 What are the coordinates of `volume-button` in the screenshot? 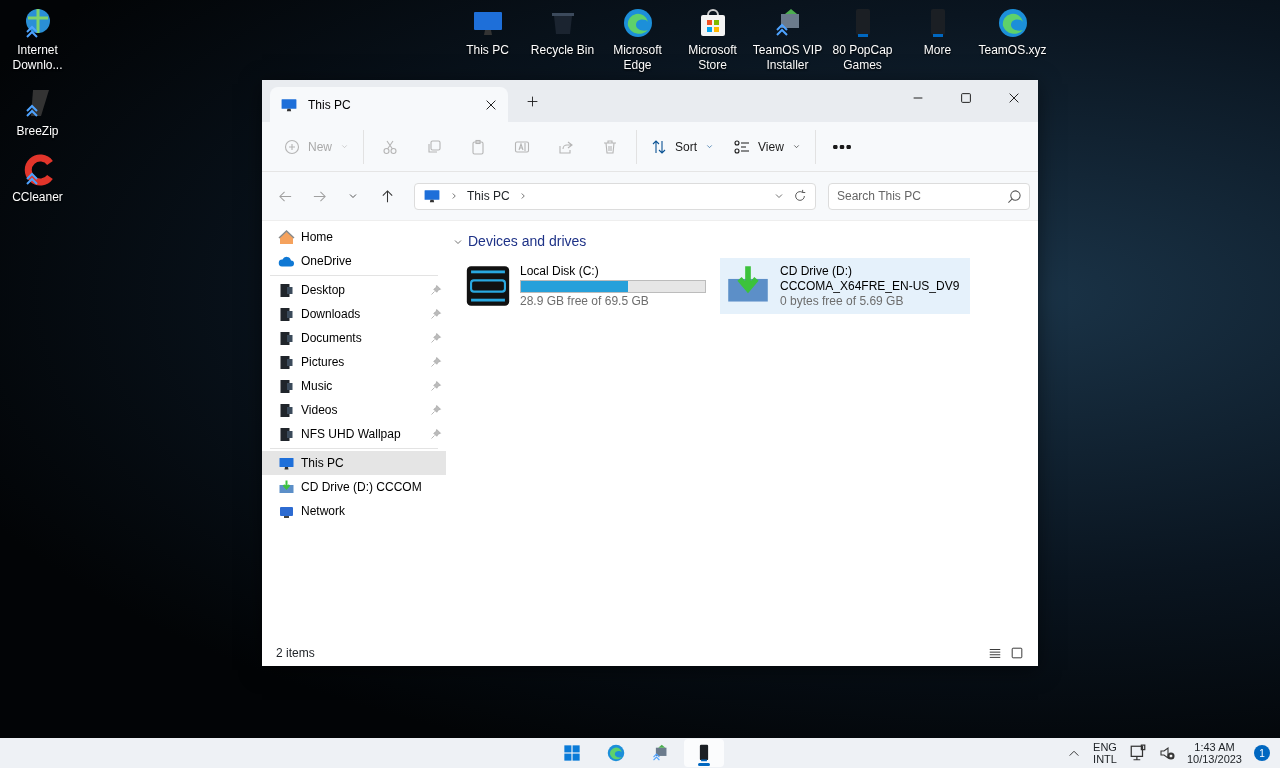 It's located at (1166, 753).